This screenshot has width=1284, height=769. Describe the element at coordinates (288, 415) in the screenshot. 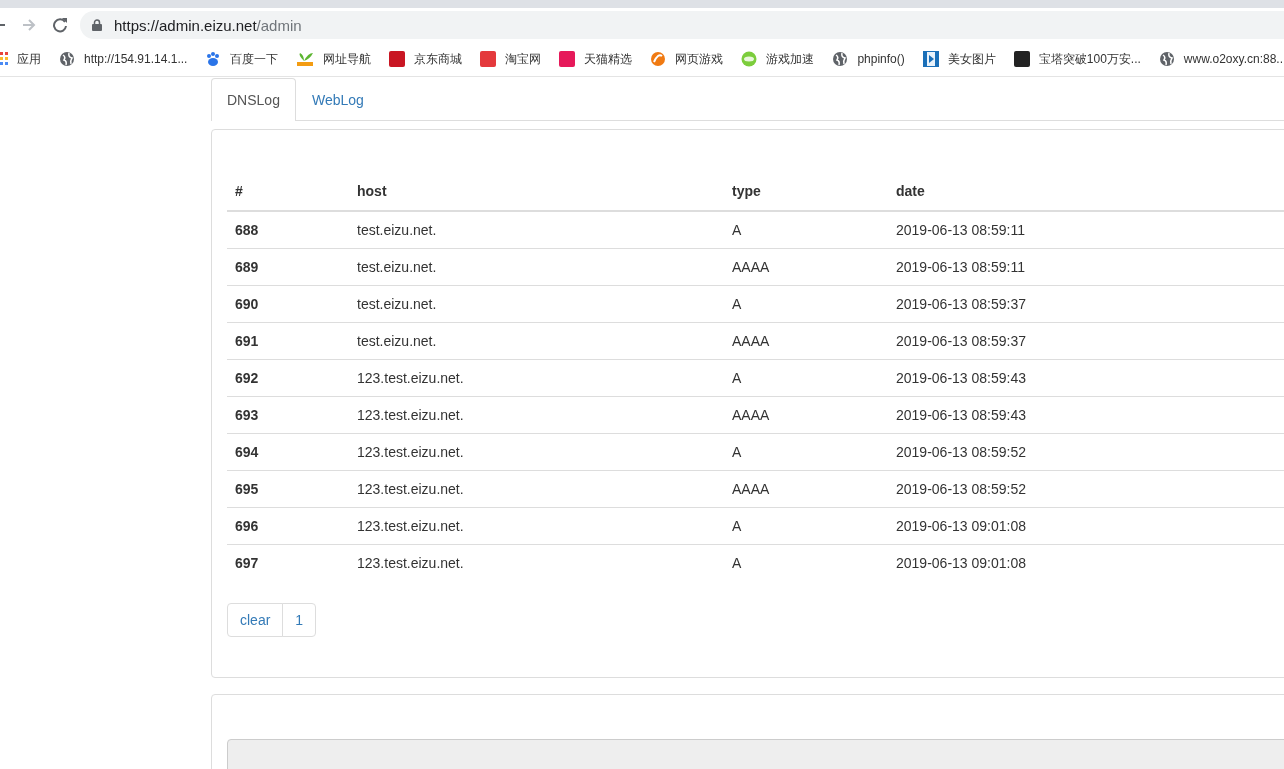

I see `table-cell: 693` at that location.